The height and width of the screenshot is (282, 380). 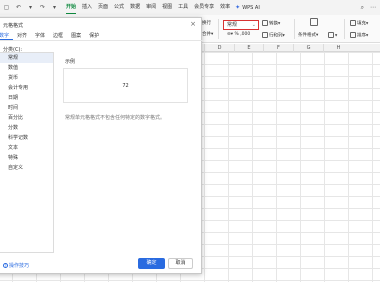 I want to click on tab-alignment: 对齐, so click(x=22, y=36).